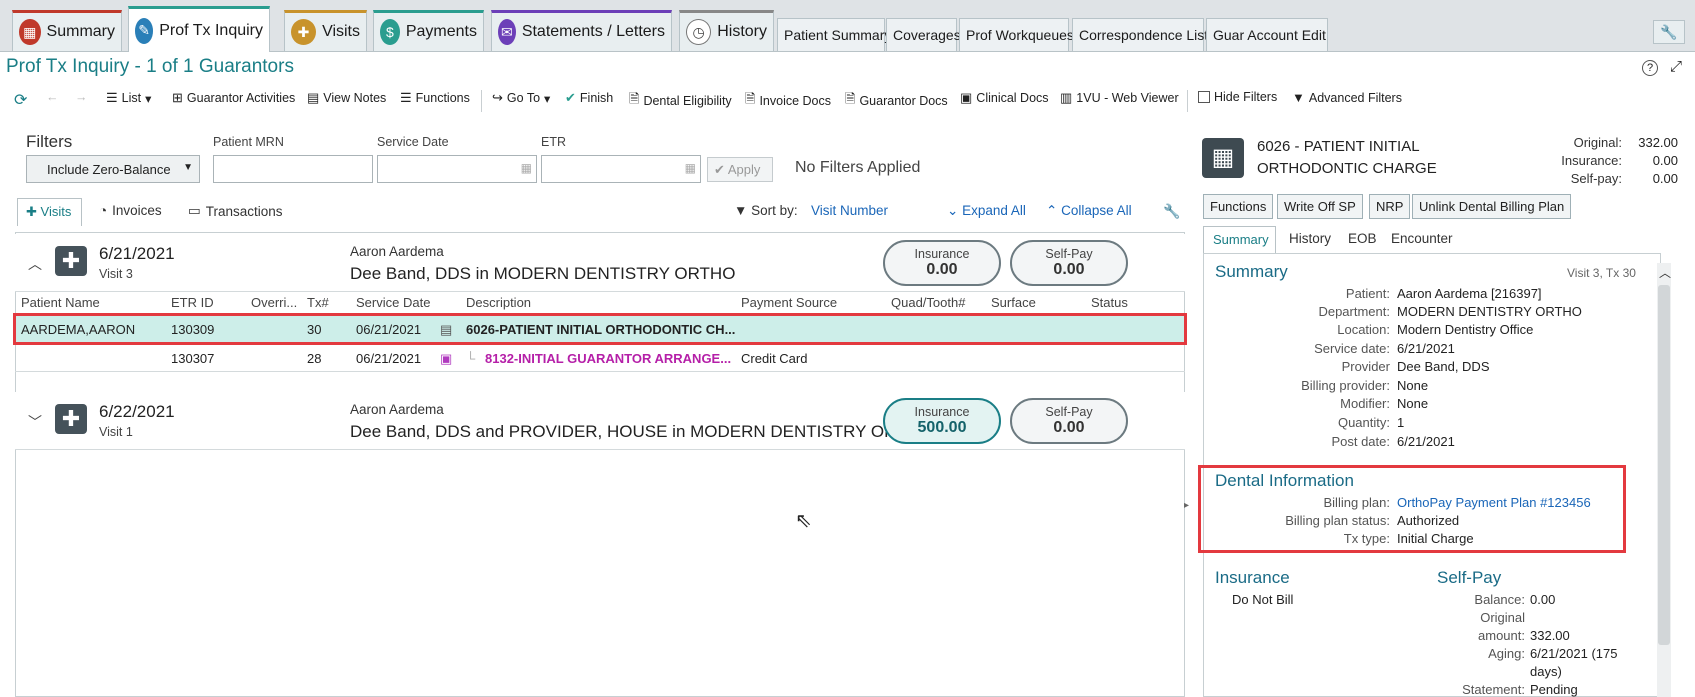 The height and width of the screenshot is (697, 1695). I want to click on collapse-all-link: ⌃ Collapse All, so click(1089, 211).